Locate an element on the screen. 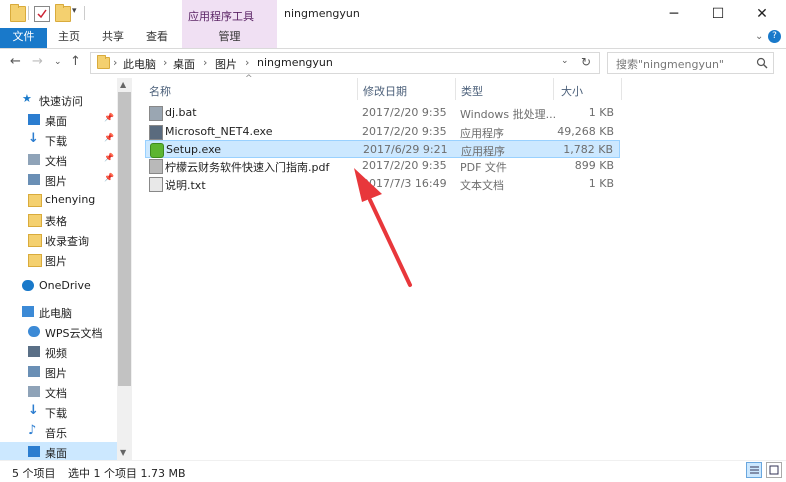 This screenshot has height=482, width=786. forward-arrow-icon: → is located at coordinates (37, 61).